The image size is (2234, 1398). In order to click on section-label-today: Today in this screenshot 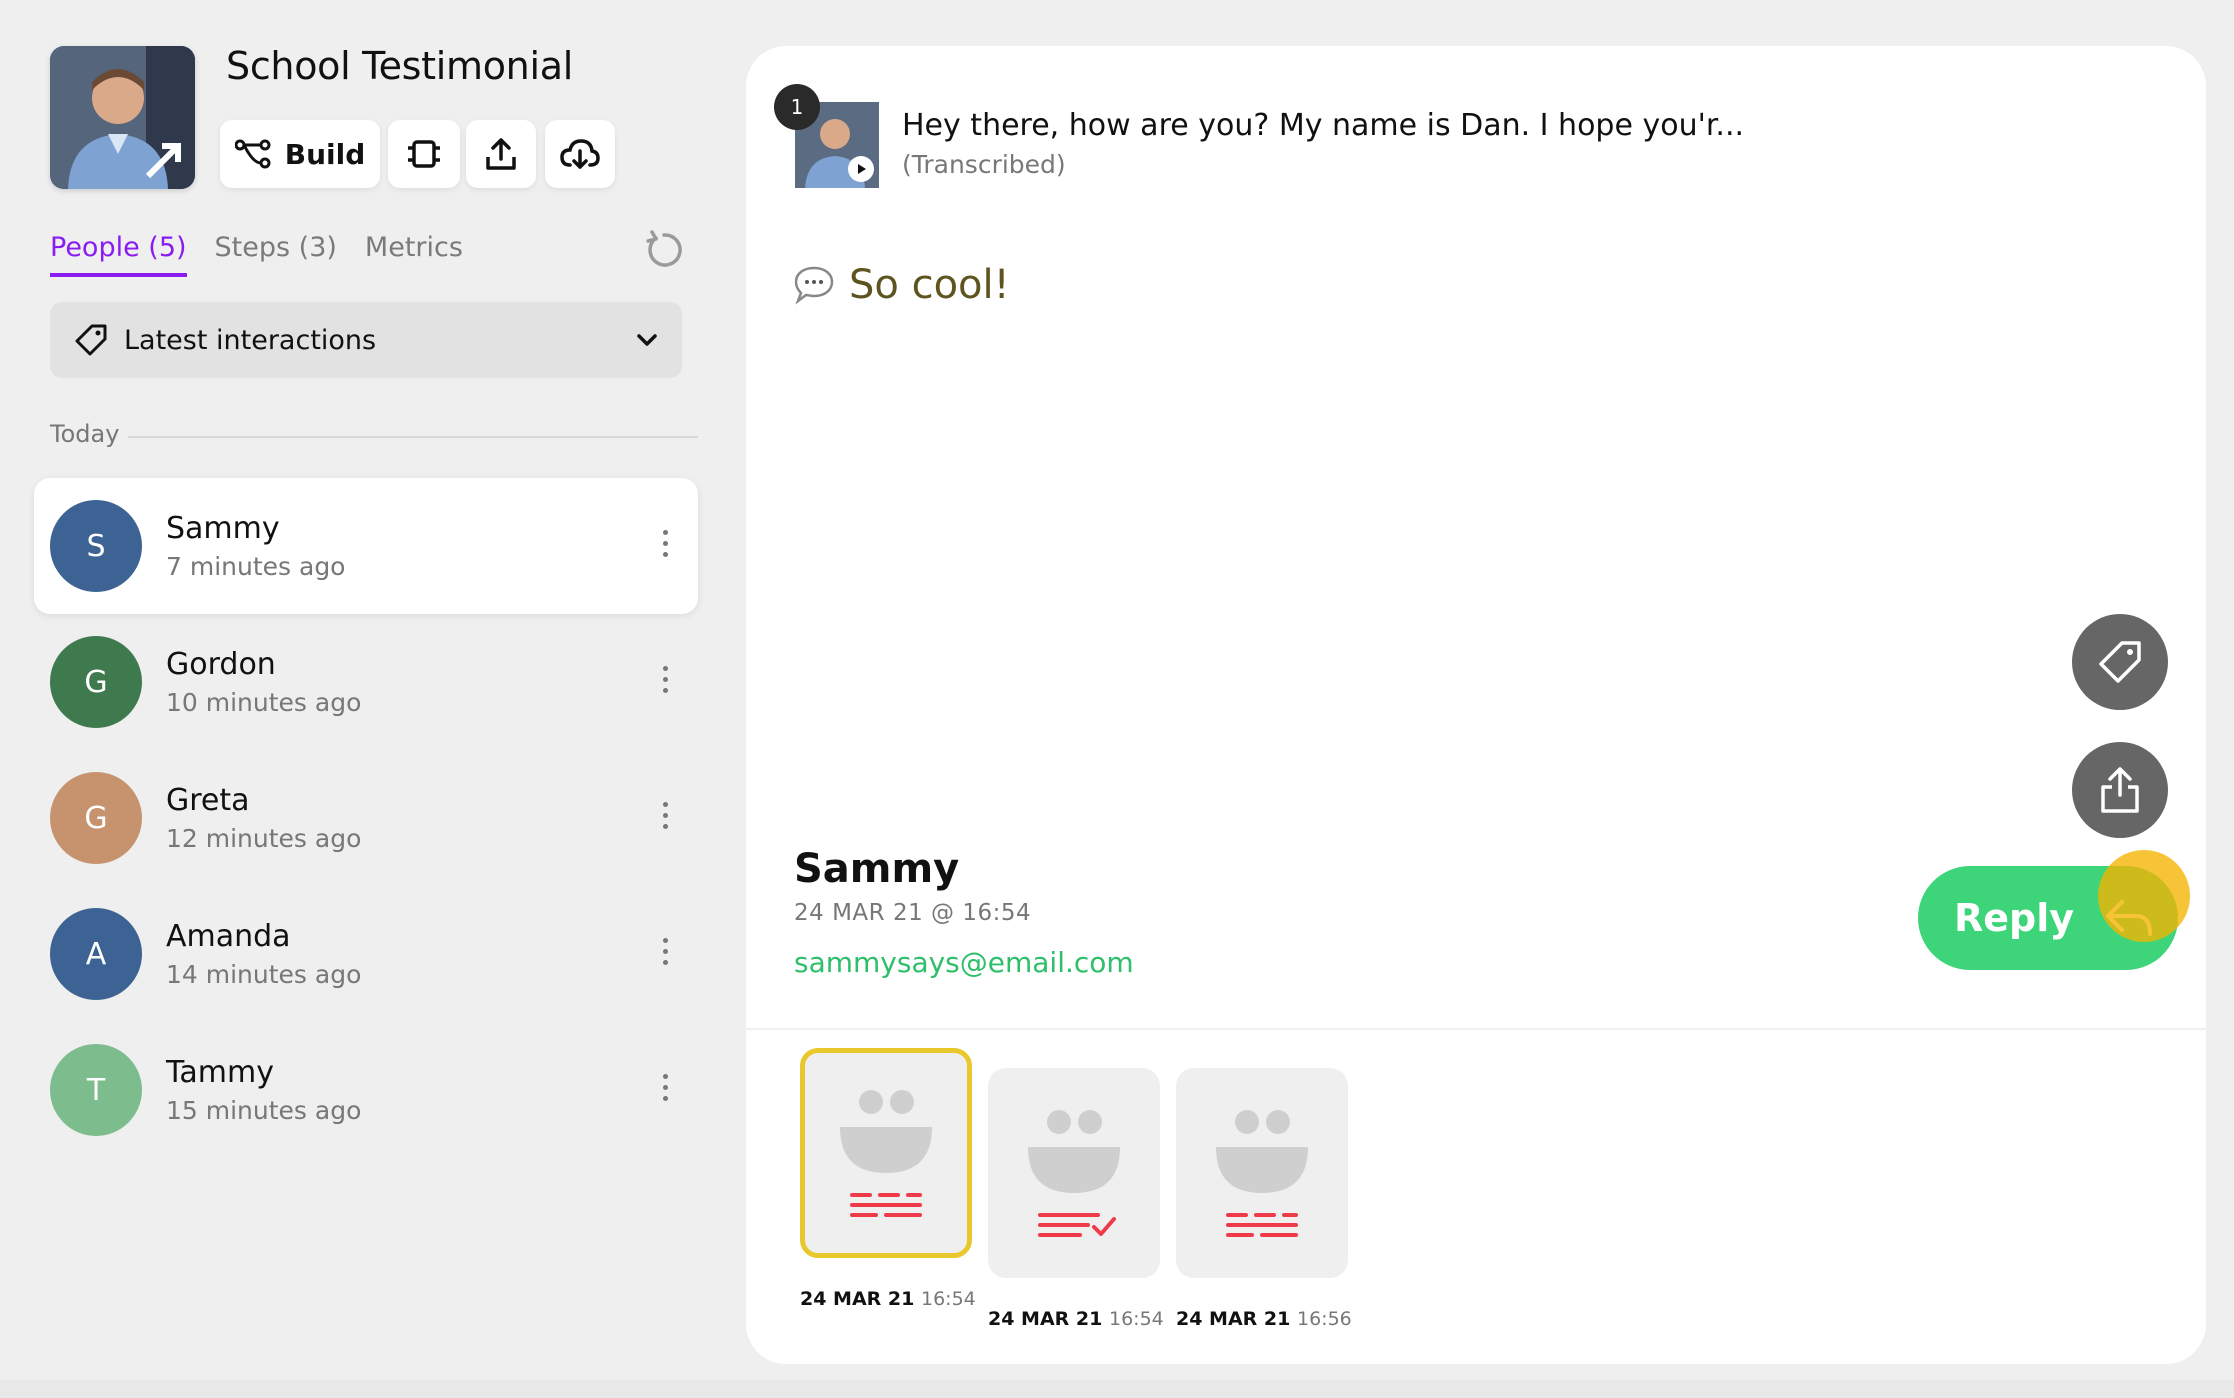, I will do `click(85, 434)`.